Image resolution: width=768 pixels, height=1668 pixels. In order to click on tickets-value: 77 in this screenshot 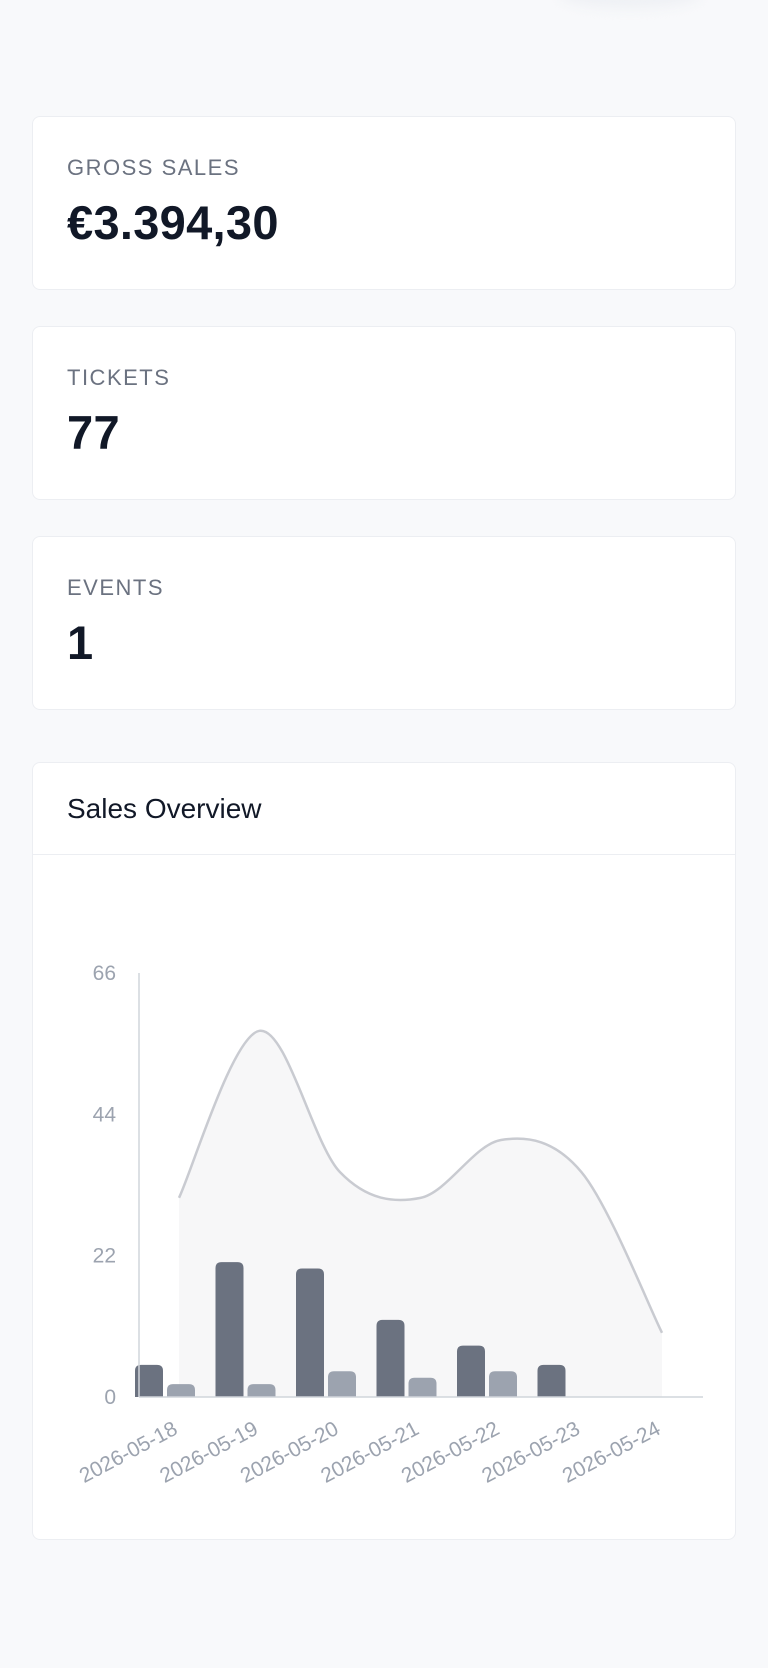, I will do `click(93, 432)`.